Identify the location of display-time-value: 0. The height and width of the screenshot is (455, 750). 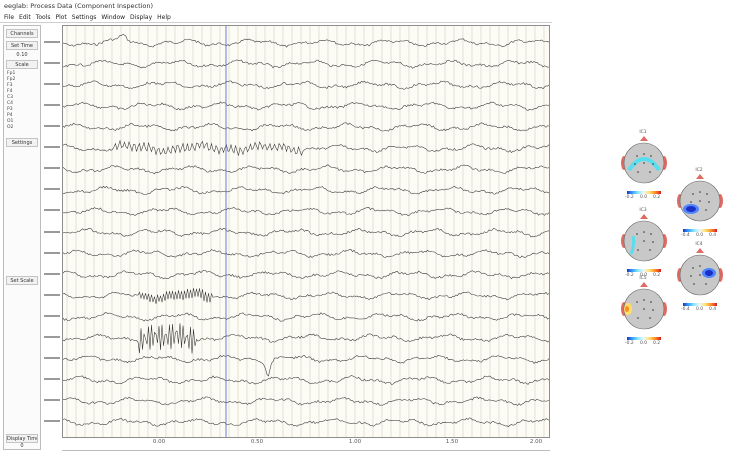
(22, 446).